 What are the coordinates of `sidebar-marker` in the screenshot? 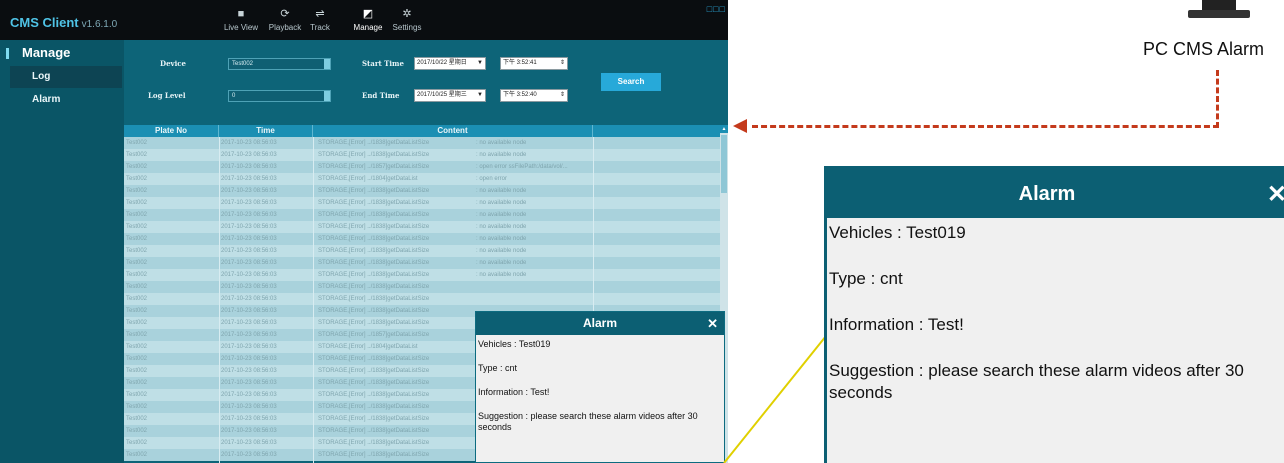 It's located at (7, 53).